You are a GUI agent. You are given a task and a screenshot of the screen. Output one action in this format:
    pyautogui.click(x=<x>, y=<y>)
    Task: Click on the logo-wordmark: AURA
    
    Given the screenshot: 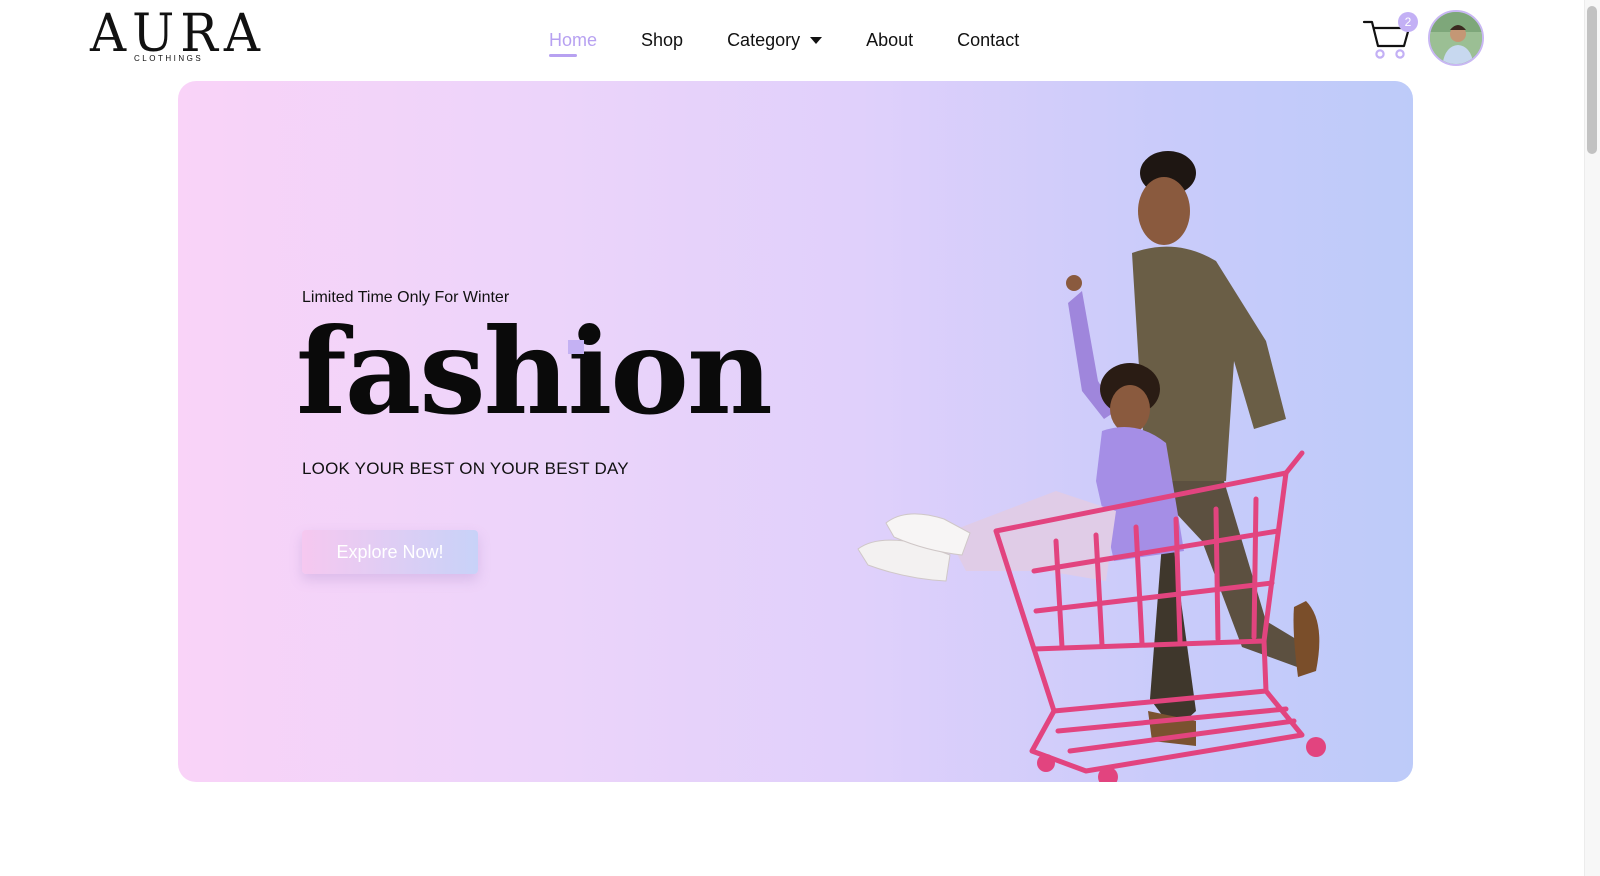 What is the action you would take?
    pyautogui.click(x=178, y=33)
    